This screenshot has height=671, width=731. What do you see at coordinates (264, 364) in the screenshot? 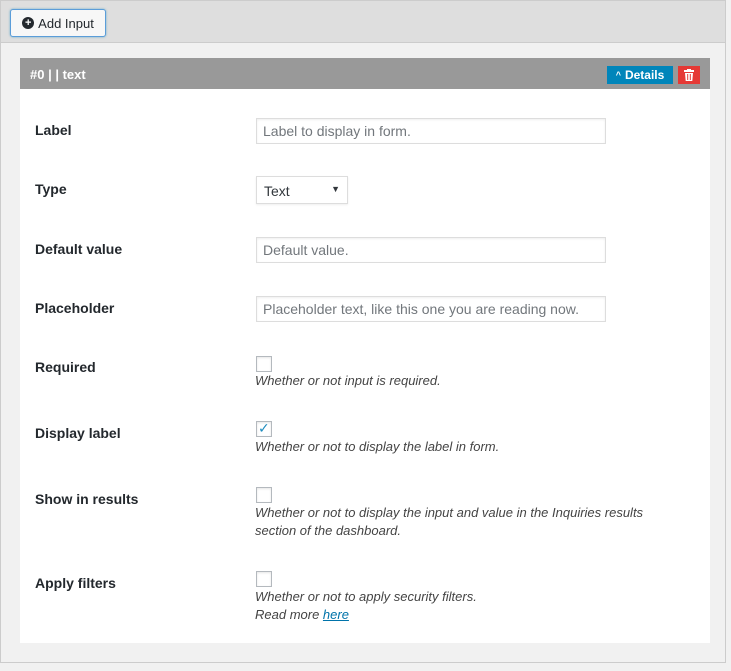
I see `required-checkbox` at bounding box center [264, 364].